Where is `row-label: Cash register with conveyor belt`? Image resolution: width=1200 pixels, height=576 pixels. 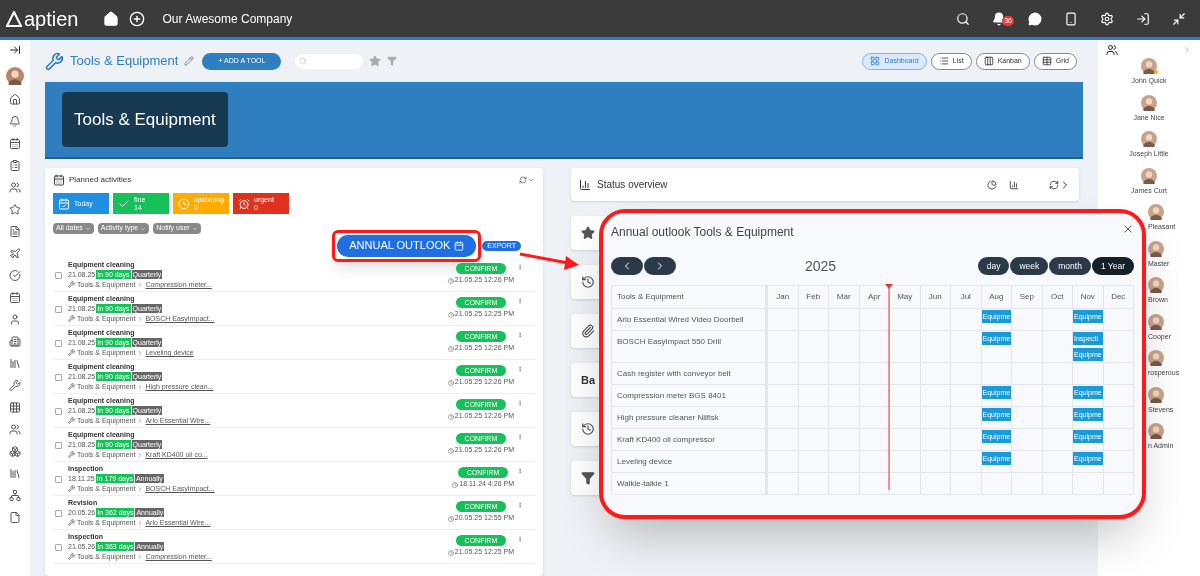
row-label: Cash register with conveyor belt is located at coordinates (689, 373).